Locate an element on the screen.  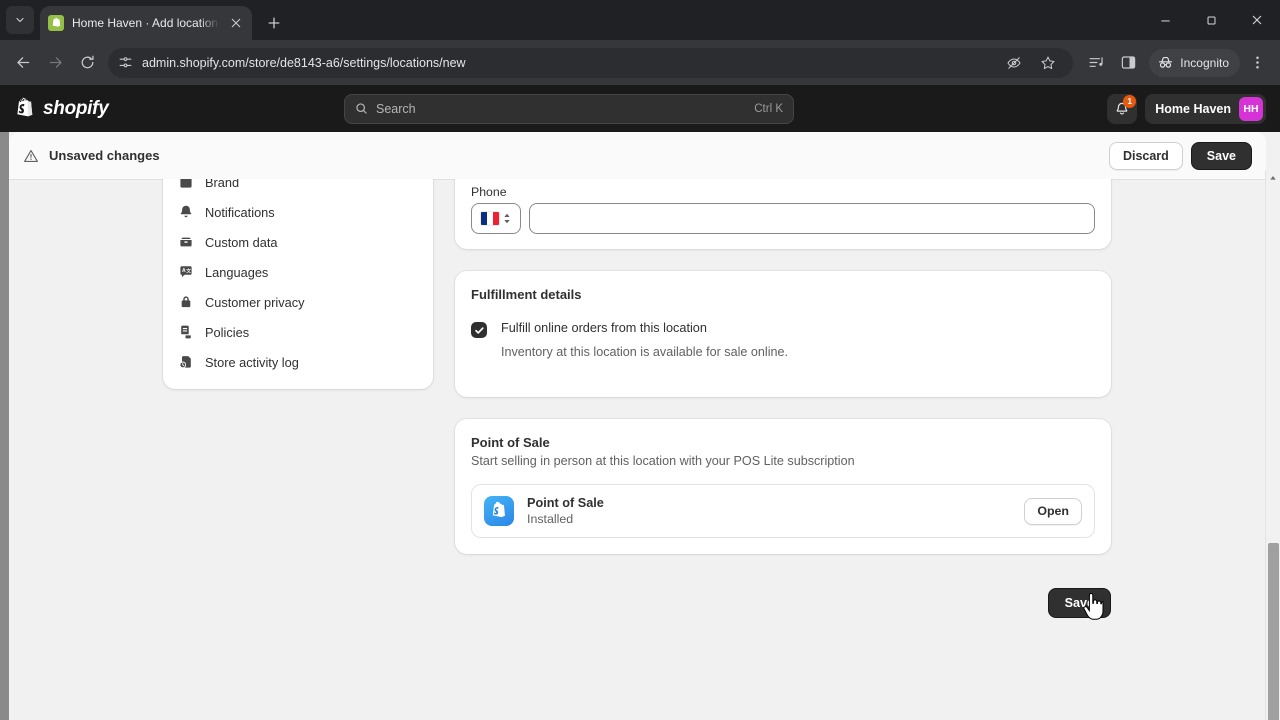
tracking-protection-button is located at coordinates (1014, 63).